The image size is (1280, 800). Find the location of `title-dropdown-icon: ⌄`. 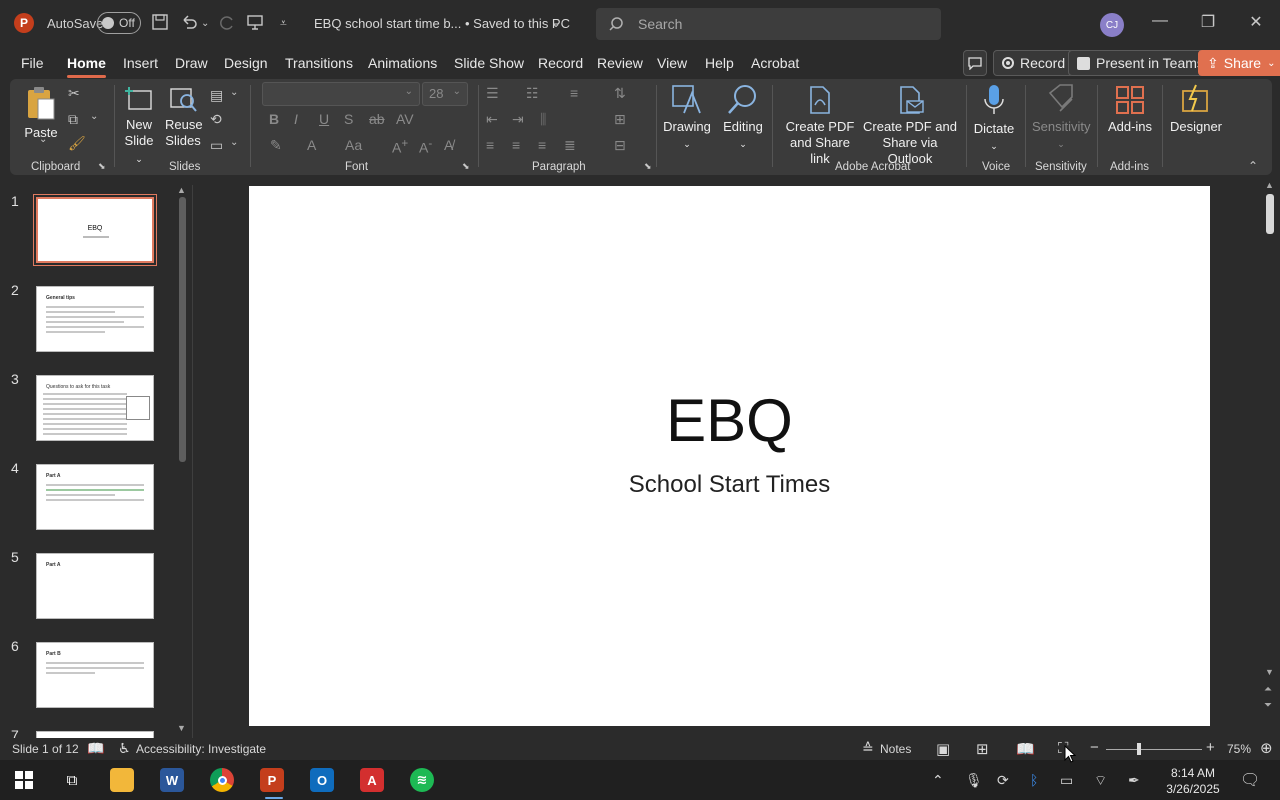

title-dropdown-icon: ⌄ is located at coordinates (556, 23).